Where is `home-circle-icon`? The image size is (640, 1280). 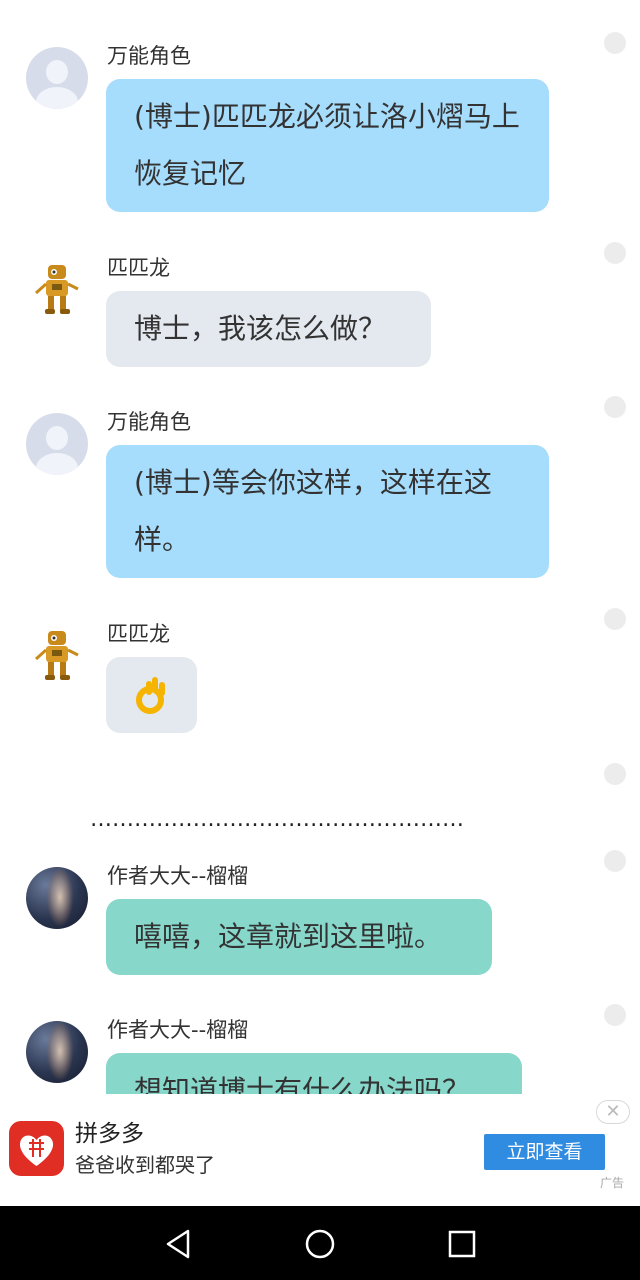 home-circle-icon is located at coordinates (320, 1244).